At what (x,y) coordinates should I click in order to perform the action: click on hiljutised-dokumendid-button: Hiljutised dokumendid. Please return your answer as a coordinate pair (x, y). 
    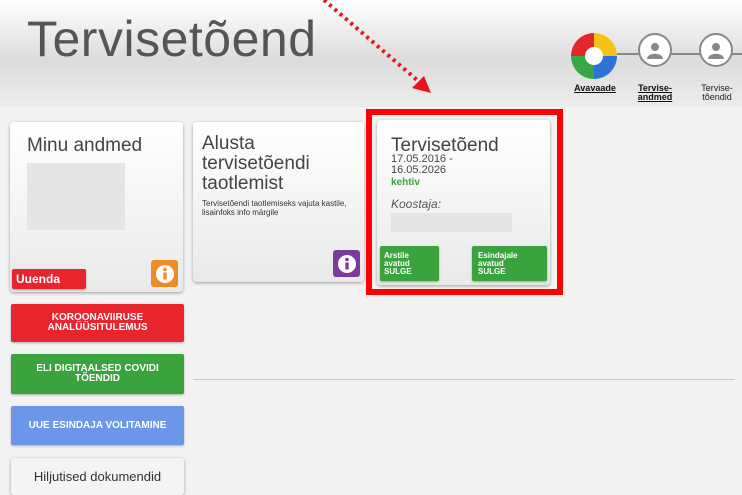
    Looking at the image, I should click on (97, 476).